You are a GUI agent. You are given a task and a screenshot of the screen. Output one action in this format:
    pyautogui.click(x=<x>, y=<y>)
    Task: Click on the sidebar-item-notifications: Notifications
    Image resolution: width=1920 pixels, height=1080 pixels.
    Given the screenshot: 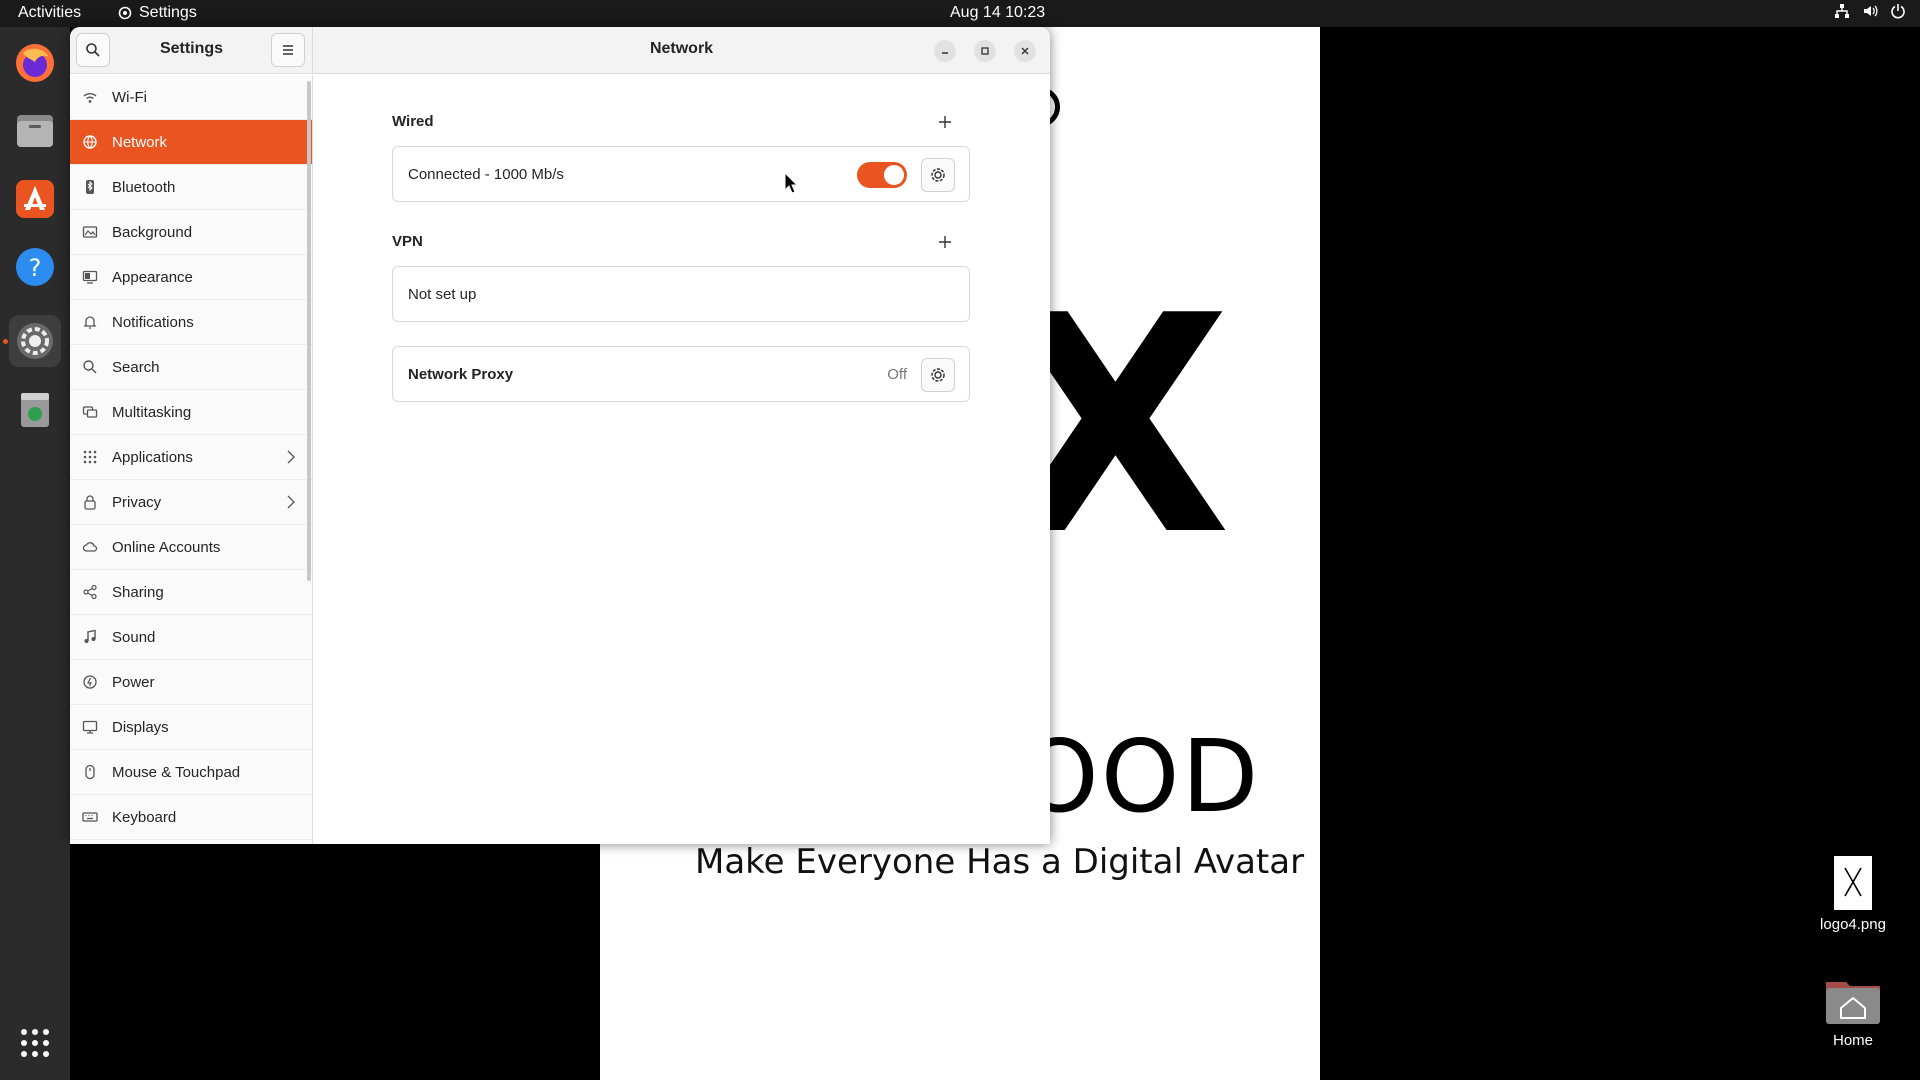 What is the action you would take?
    pyautogui.click(x=191, y=322)
    